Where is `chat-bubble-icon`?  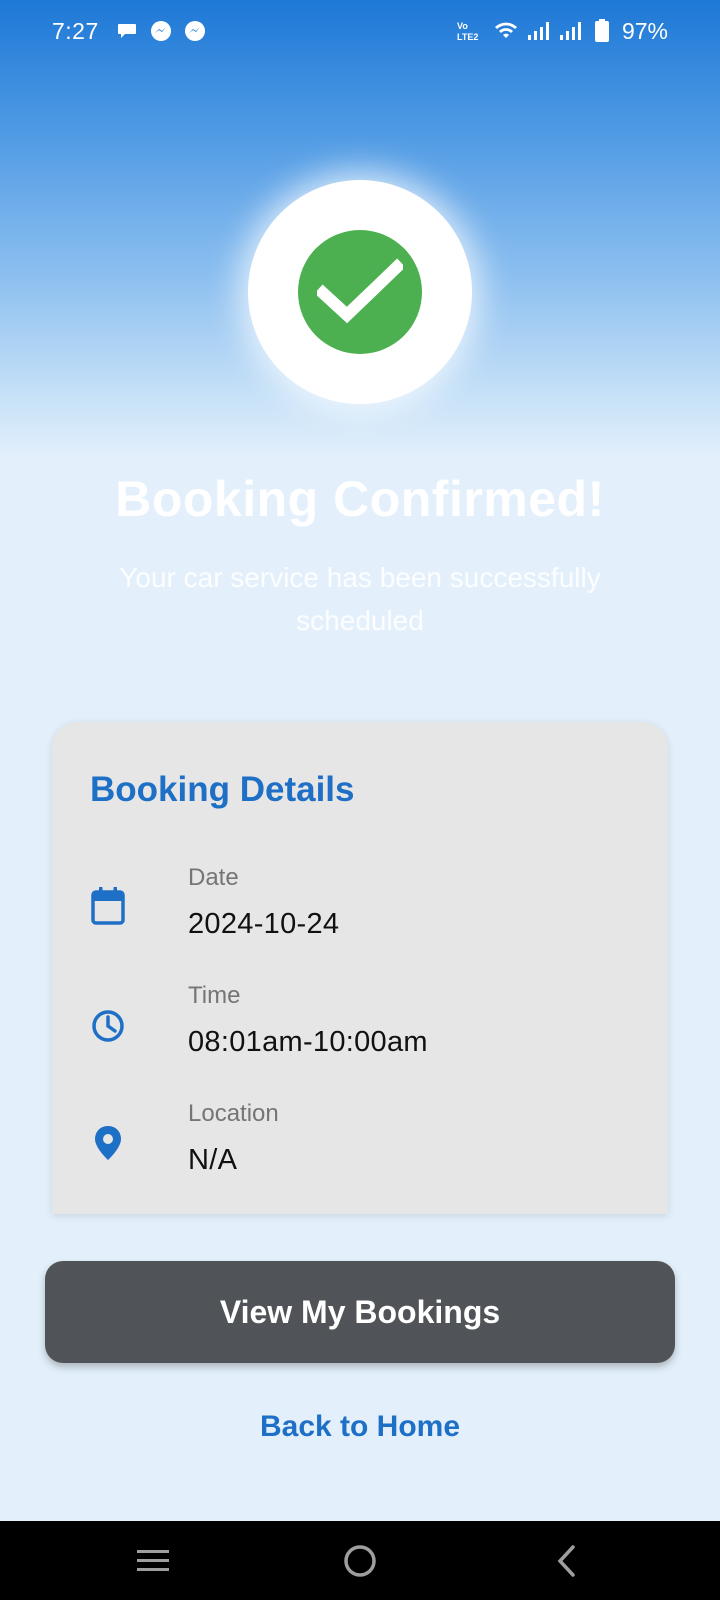 chat-bubble-icon is located at coordinates (127, 31).